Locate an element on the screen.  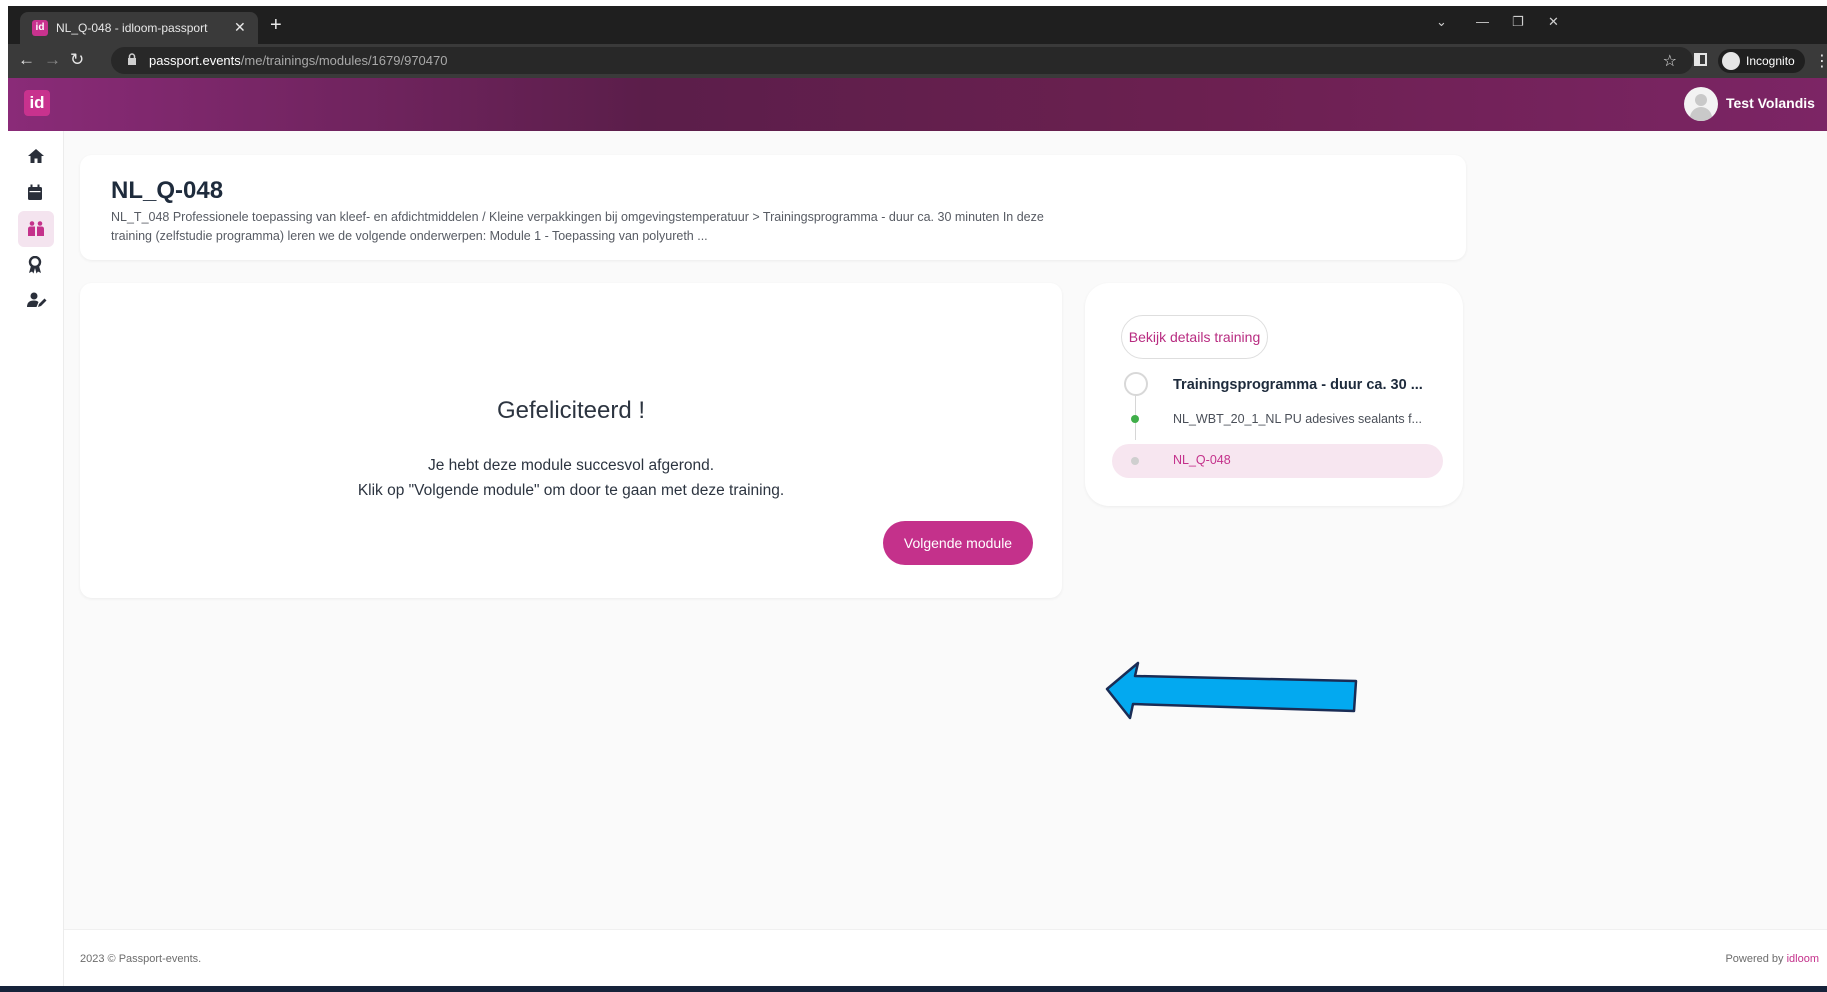
browser-tab: id NL_Q-048 - idloom-passport ✕ is located at coordinates (139, 28).